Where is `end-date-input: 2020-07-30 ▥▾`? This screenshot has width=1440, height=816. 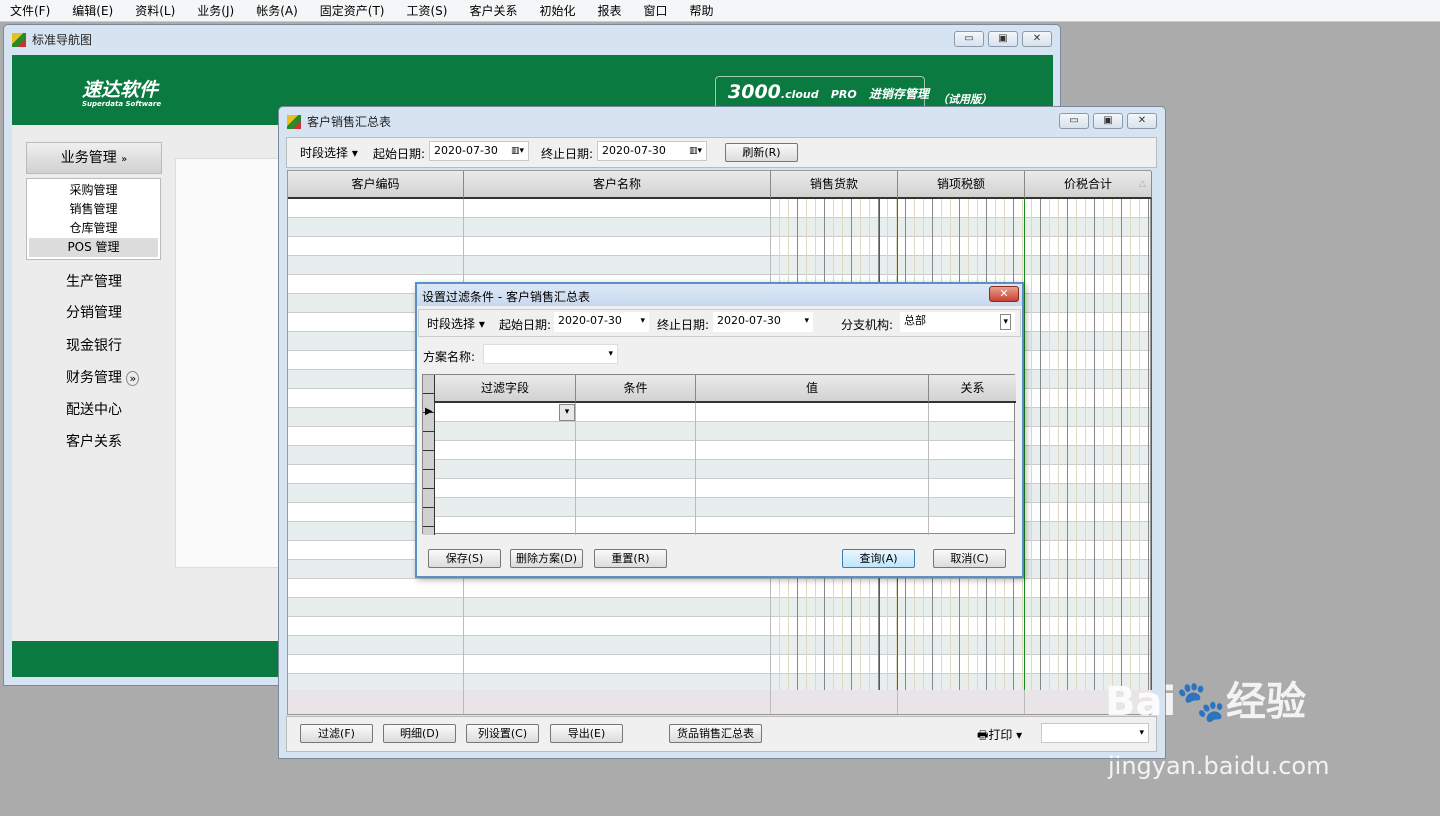
end-date-input: 2020-07-30 ▥▾ is located at coordinates (652, 151).